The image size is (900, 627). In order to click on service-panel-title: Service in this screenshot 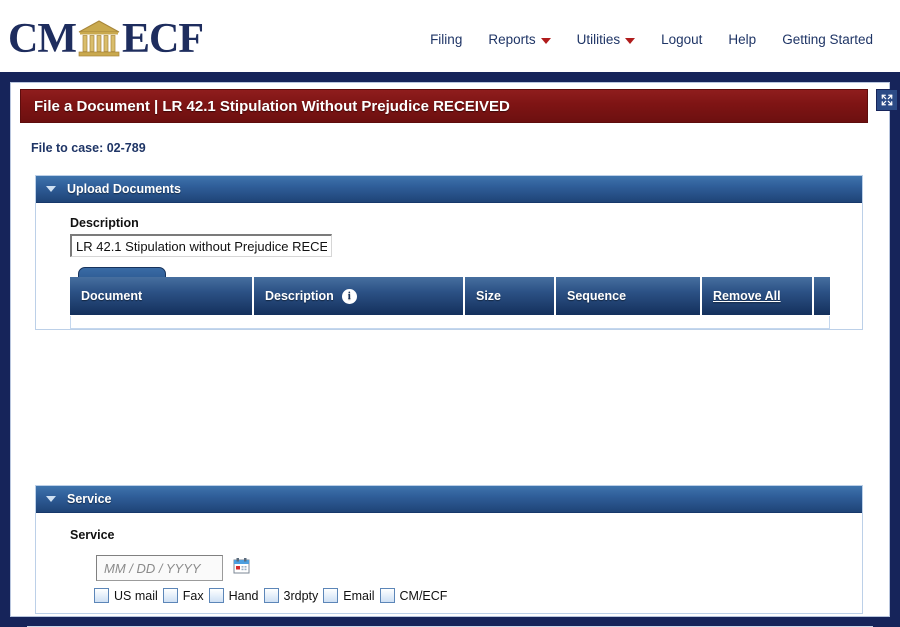, I will do `click(89, 499)`.